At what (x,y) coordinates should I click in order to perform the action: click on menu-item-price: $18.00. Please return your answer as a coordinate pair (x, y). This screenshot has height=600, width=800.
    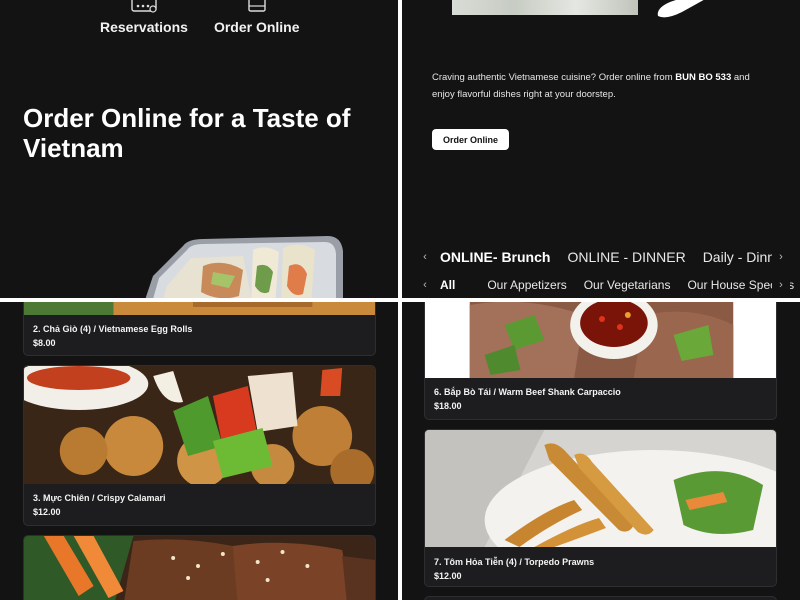
    Looking at the image, I should click on (448, 406).